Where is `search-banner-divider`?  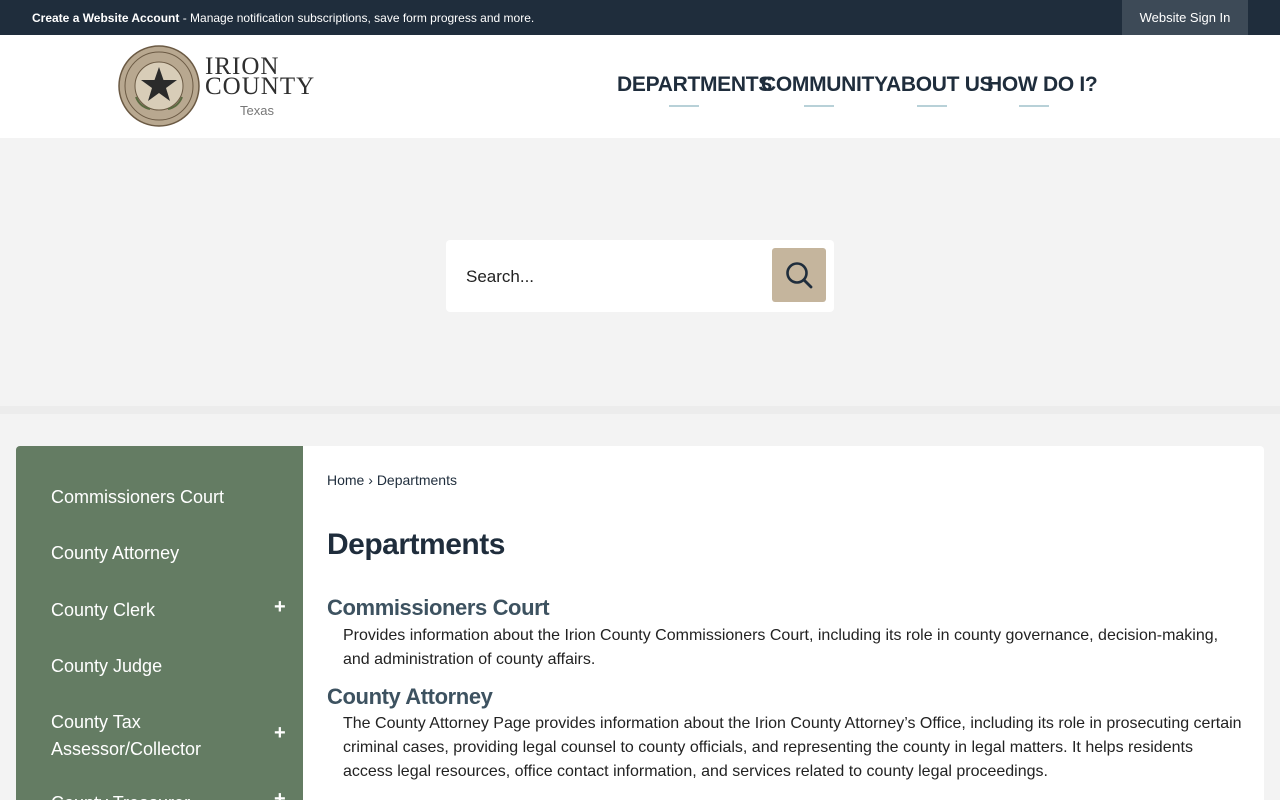
search-banner-divider is located at coordinates (640, 410).